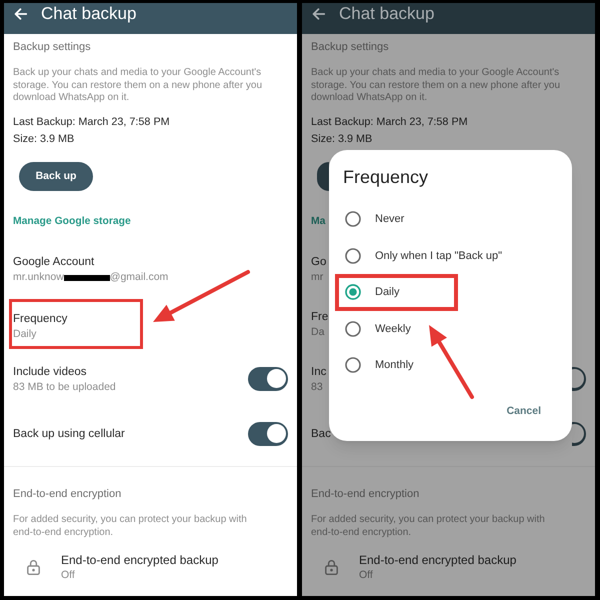  I want to click on setting-title: Go, so click(318, 262).